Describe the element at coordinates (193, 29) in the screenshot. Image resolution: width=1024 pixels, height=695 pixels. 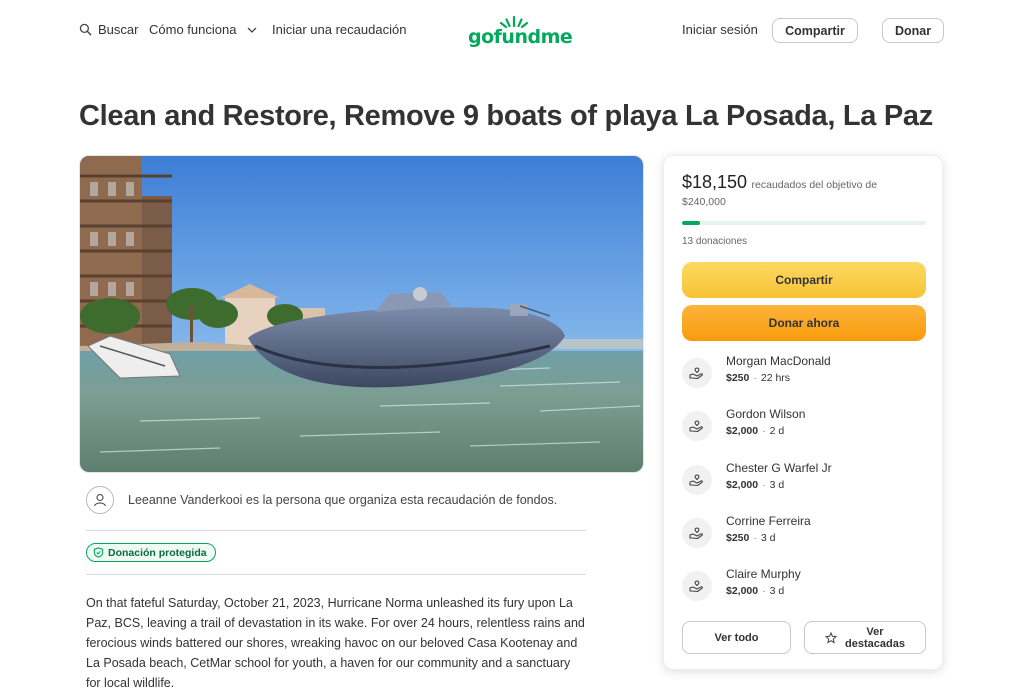
I see `how-it-works-label: Cómo funciona` at that location.